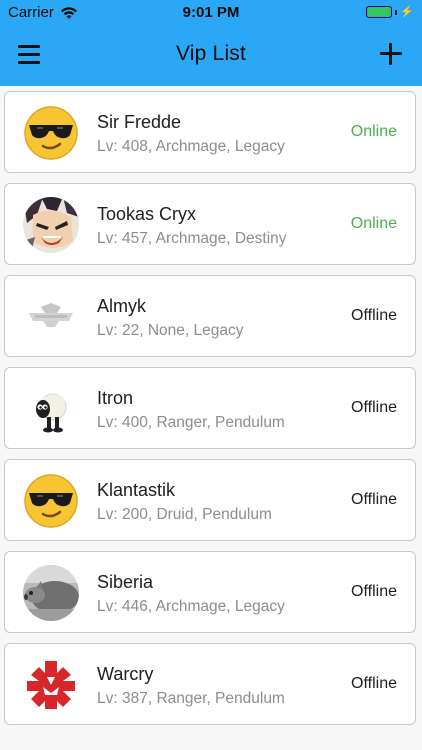 The width and height of the screenshot is (422, 750). What do you see at coordinates (210, 408) in the screenshot?
I see `list-item-vip: Itron Lv: 400, Ranger, Pendulum Offline` at bounding box center [210, 408].